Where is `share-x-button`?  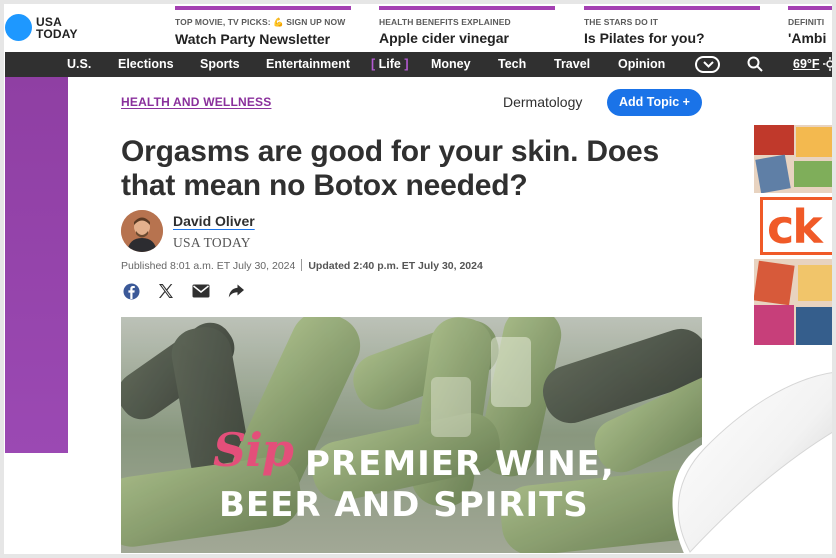 share-x-button is located at coordinates (166, 291).